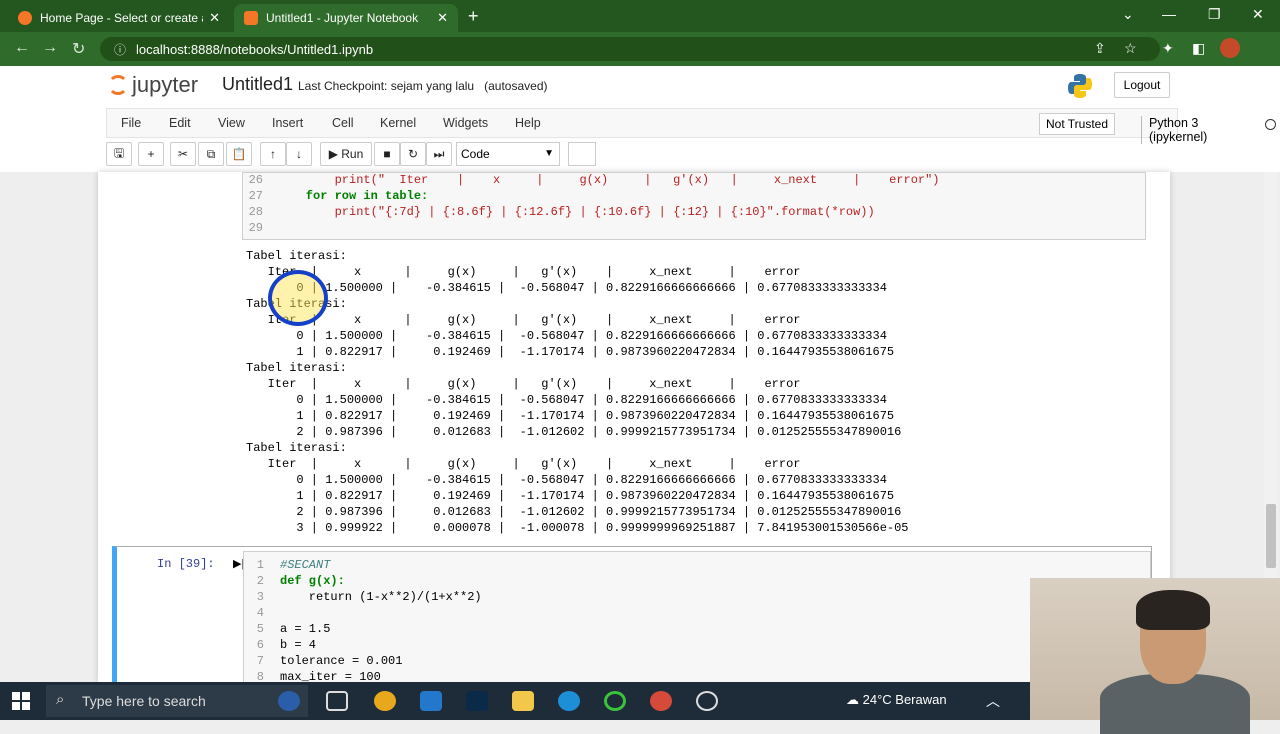 The width and height of the screenshot is (1280, 734). Describe the element at coordinates (439, 154) in the screenshot. I see `fast-forward-icon: ⏭` at that location.